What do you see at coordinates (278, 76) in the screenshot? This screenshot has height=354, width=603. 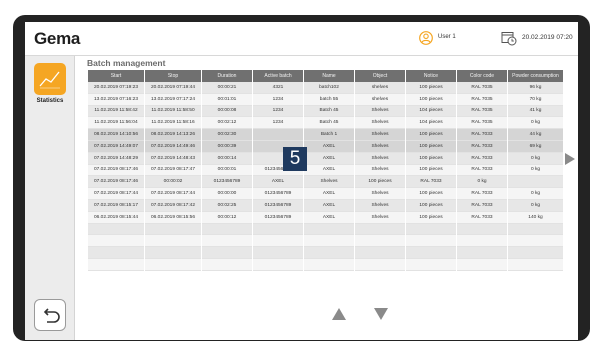 I see `column-header: Active batch` at bounding box center [278, 76].